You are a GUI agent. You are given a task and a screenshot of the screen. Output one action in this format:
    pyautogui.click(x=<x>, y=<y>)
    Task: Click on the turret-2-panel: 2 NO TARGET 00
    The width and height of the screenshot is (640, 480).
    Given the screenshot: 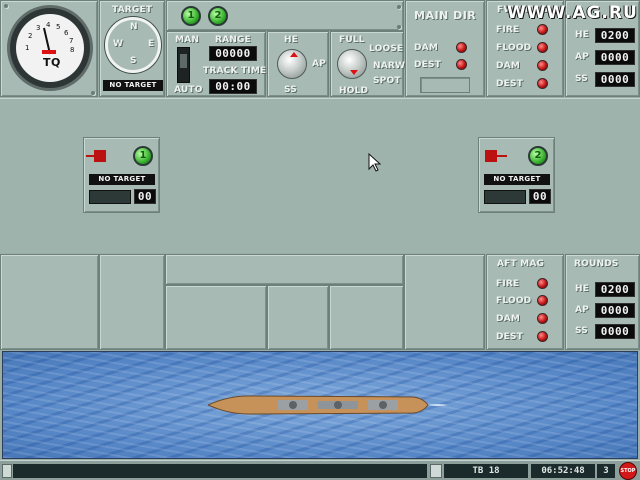 What is the action you would take?
    pyautogui.click(x=516, y=175)
    